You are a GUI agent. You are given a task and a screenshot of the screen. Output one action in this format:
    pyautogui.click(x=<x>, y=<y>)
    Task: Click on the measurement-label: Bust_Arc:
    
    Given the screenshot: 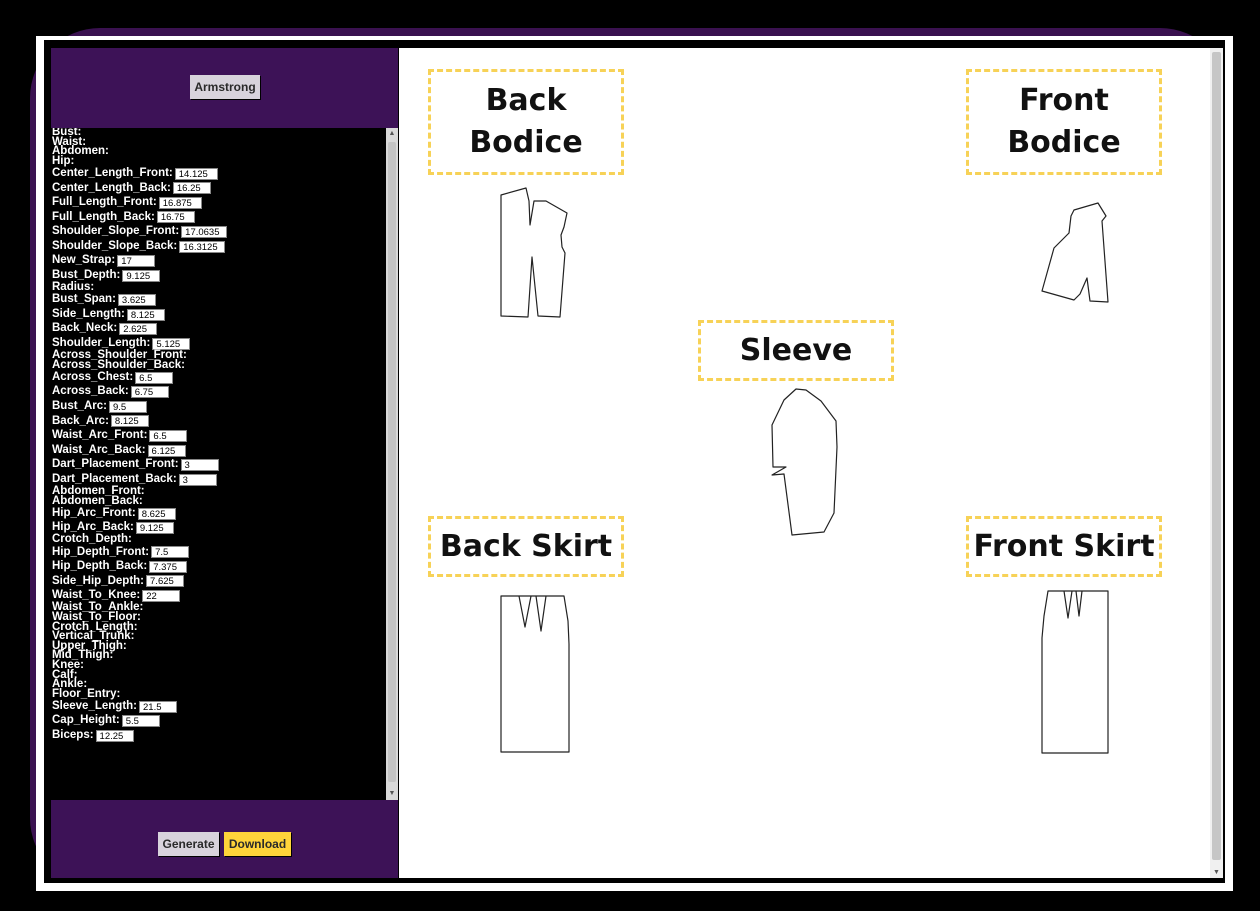 What is the action you would take?
    pyautogui.click(x=79, y=406)
    